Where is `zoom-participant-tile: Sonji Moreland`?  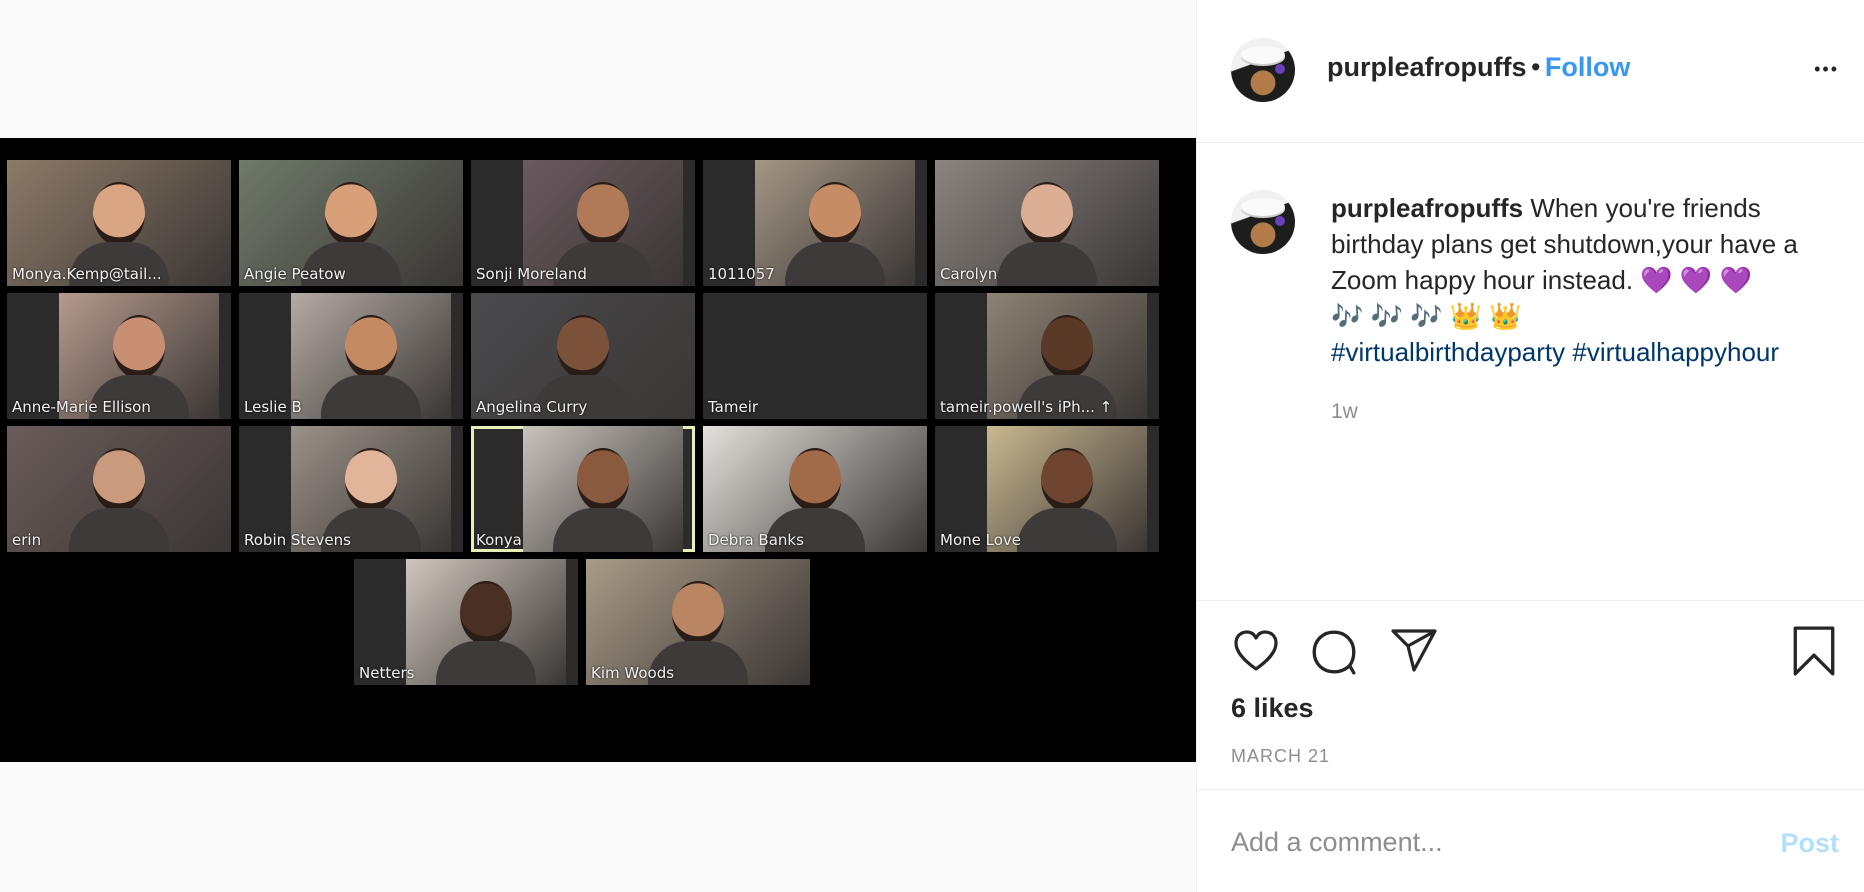 zoom-participant-tile: Sonji Moreland is located at coordinates (583, 223).